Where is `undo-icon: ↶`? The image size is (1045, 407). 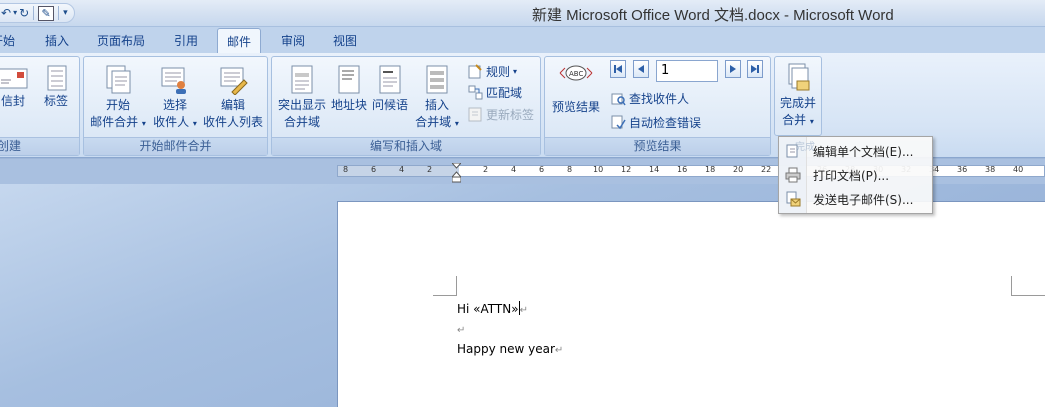
undo-icon: ↶ is located at coordinates (6, 13).